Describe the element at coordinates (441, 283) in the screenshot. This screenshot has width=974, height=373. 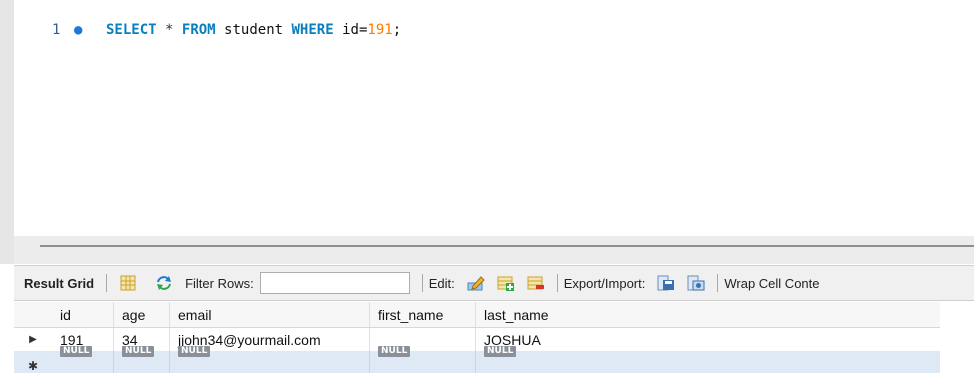
I see `edit-label: Edit:` at that location.